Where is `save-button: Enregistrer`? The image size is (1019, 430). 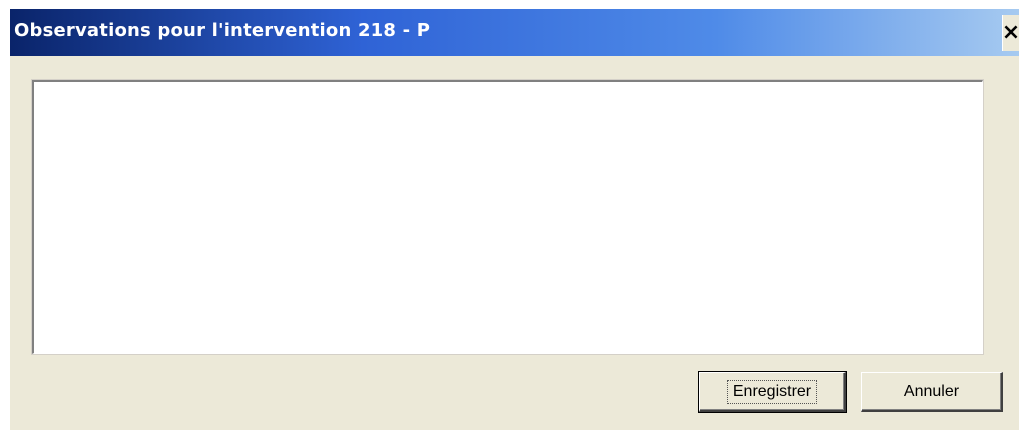 save-button: Enregistrer is located at coordinates (772, 392).